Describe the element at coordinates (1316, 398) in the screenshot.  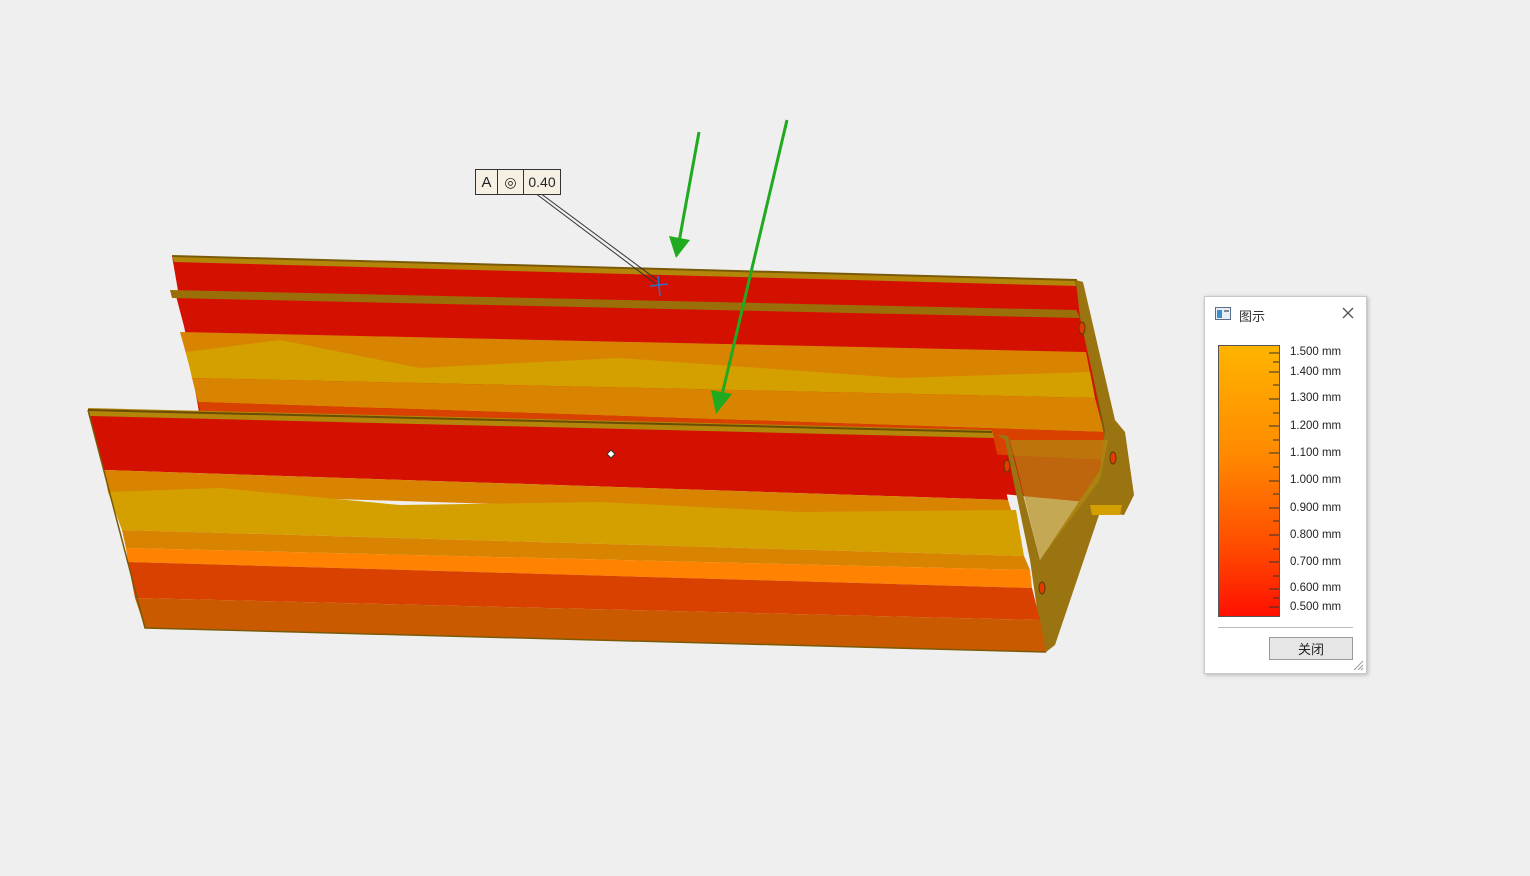
I see `legend-label: 1.300 mm` at that location.